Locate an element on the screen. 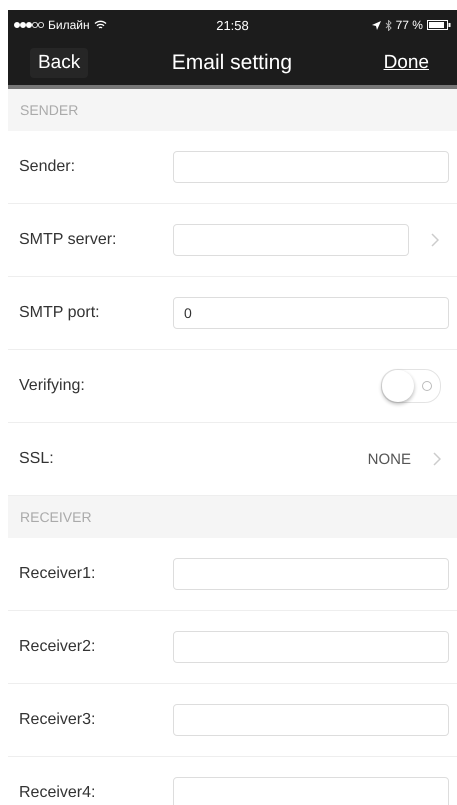 The height and width of the screenshot is (805, 457). field-label: Receiver3: is located at coordinates (57, 720).